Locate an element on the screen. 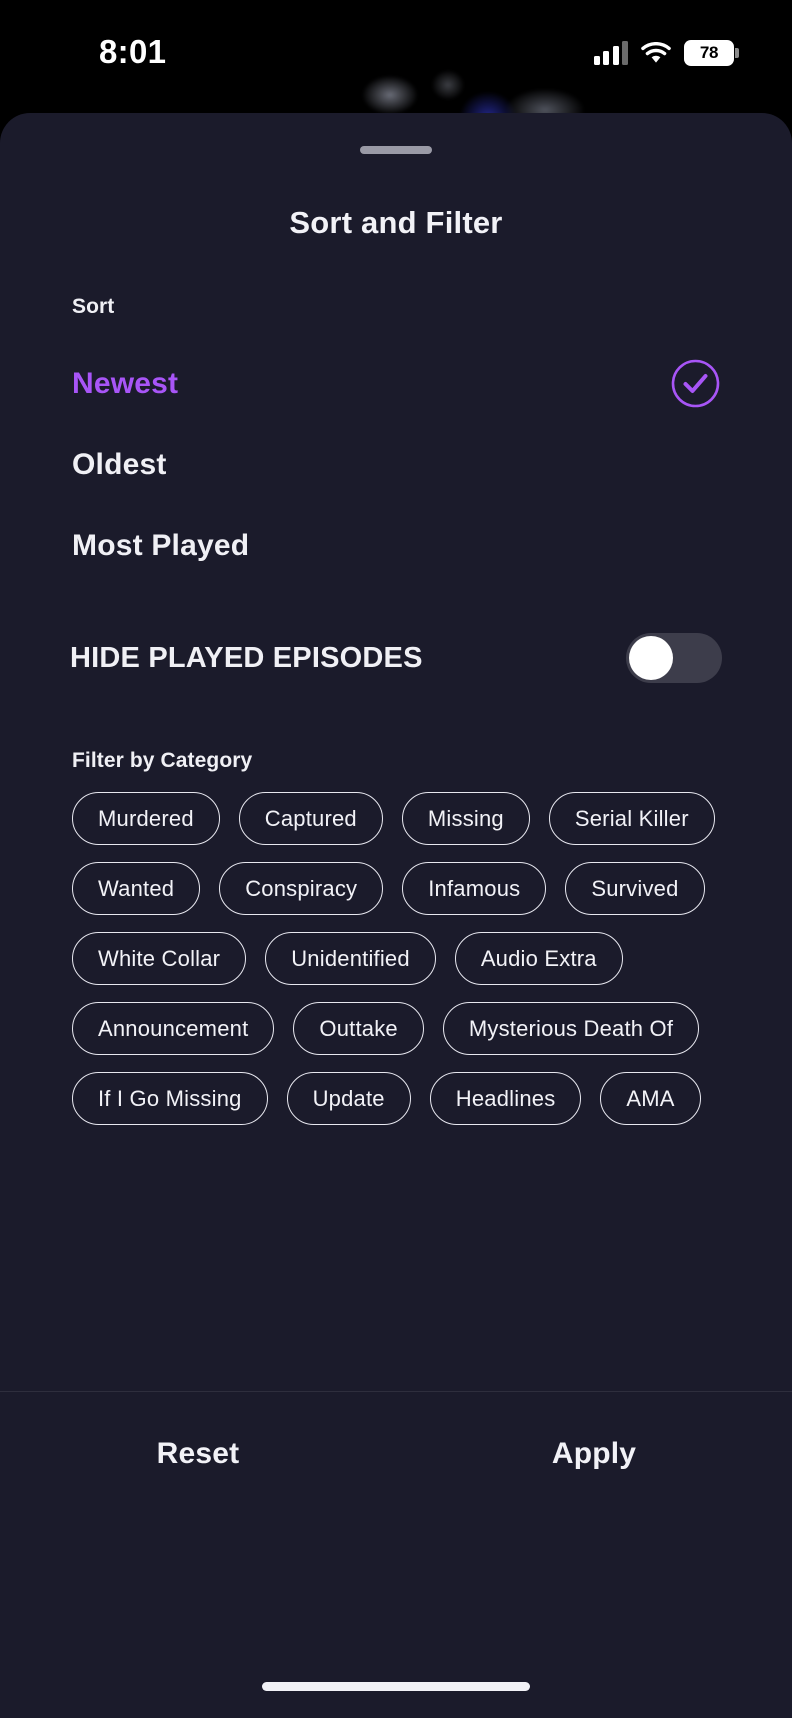 The width and height of the screenshot is (792, 1718). sort-options-list: Newest Oldest Most Played is located at coordinates (396, 464).